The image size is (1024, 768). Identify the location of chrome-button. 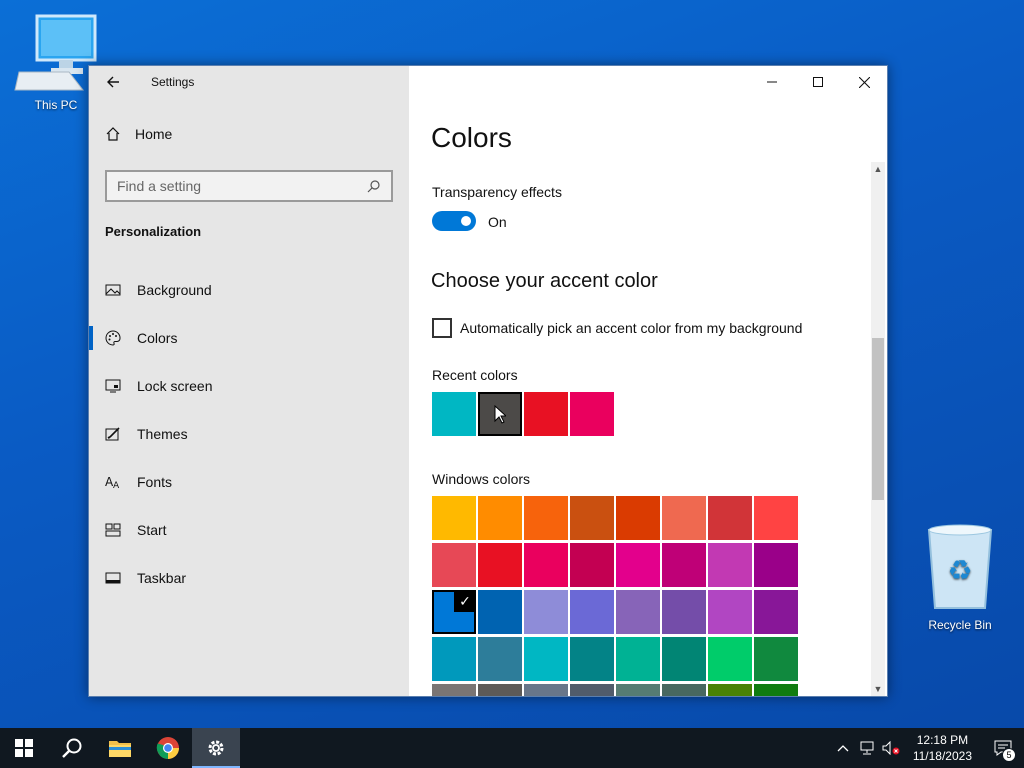
(168, 748).